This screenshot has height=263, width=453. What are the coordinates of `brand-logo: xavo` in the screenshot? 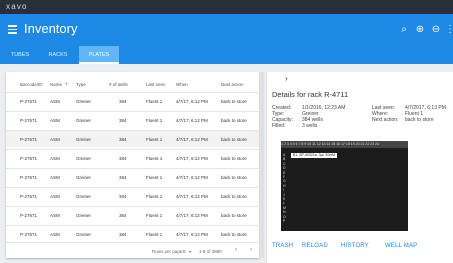 It's located at (17, 6).